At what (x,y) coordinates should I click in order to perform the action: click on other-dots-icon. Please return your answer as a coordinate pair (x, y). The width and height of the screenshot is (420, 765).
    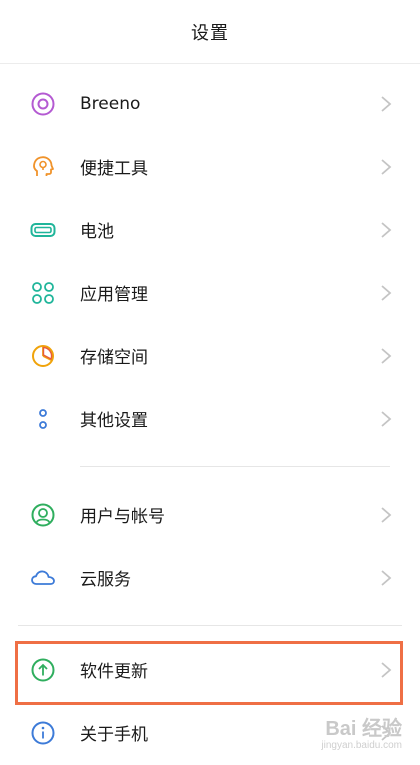
    Looking at the image, I should click on (43, 419).